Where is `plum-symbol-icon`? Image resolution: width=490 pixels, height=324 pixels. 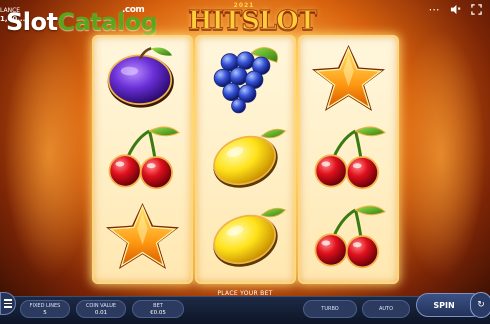
plum-symbol-icon is located at coordinates (142, 78).